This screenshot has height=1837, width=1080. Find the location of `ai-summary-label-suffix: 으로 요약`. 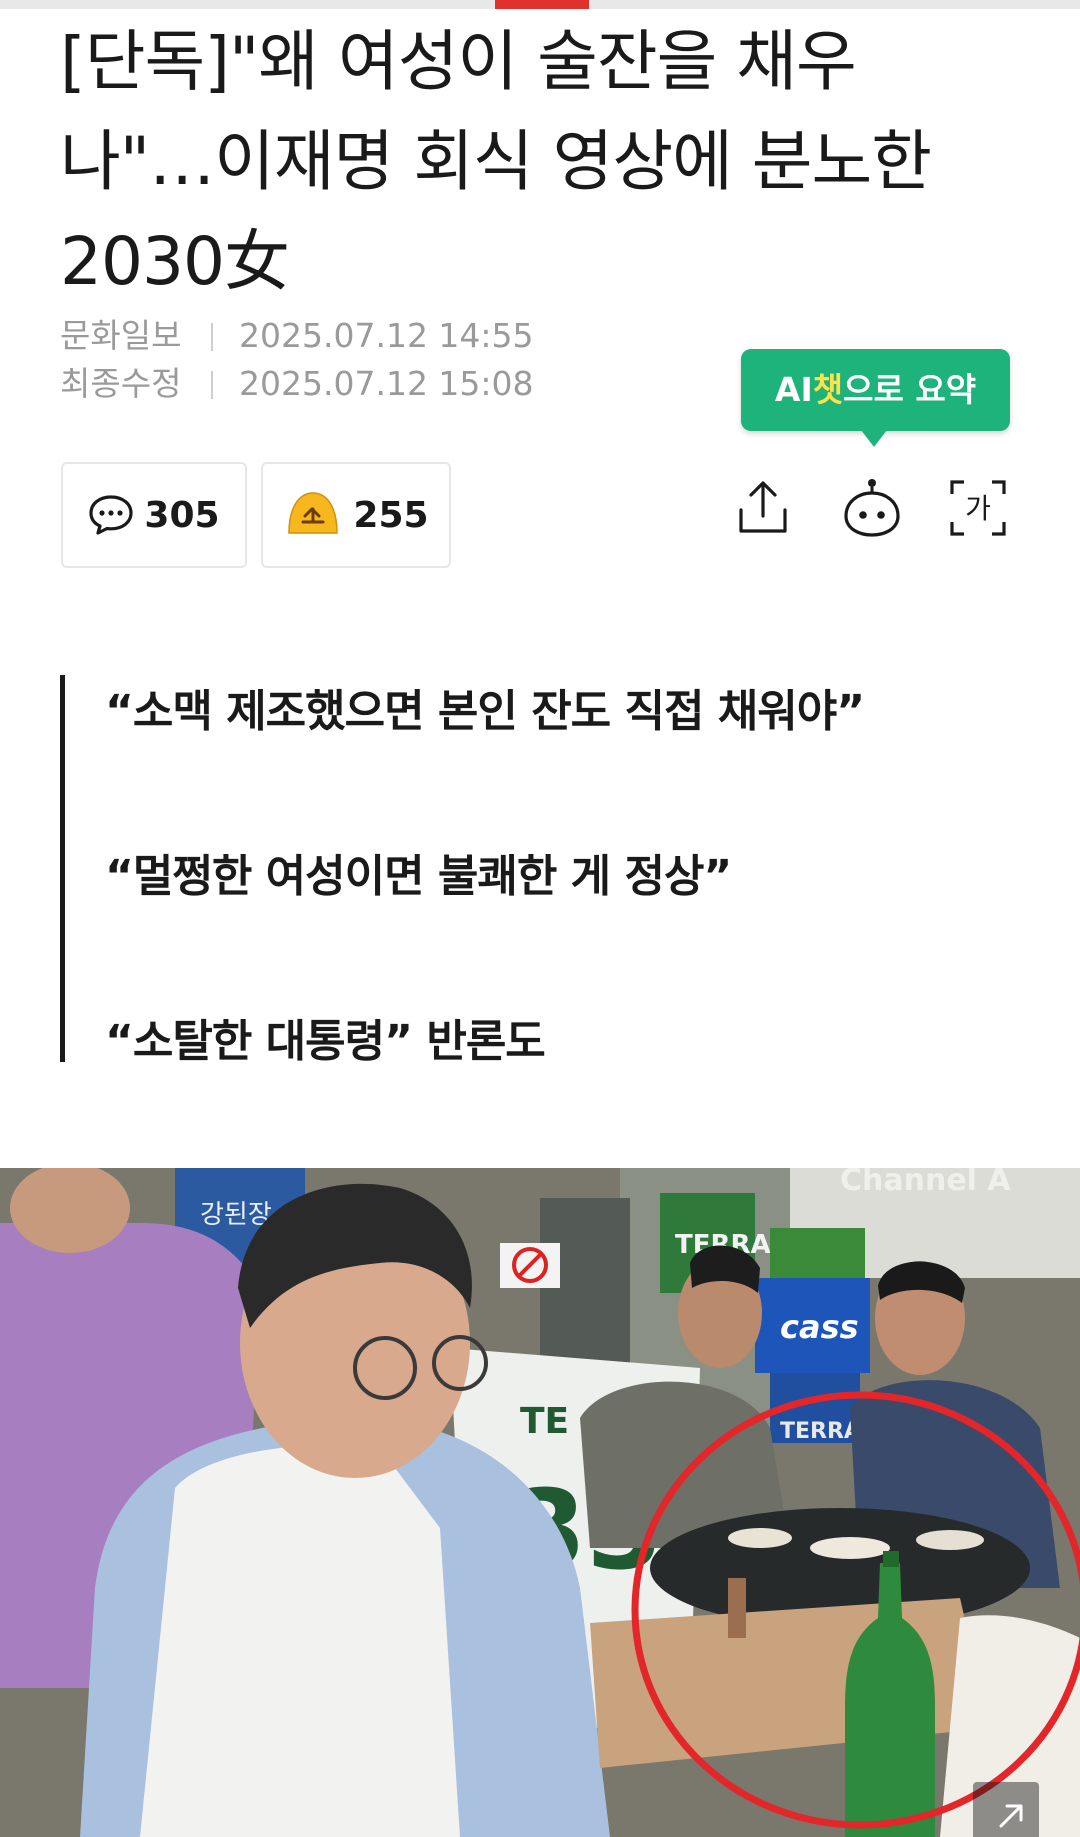

ai-summary-label-suffix: 으로 요약 is located at coordinates (910, 389).